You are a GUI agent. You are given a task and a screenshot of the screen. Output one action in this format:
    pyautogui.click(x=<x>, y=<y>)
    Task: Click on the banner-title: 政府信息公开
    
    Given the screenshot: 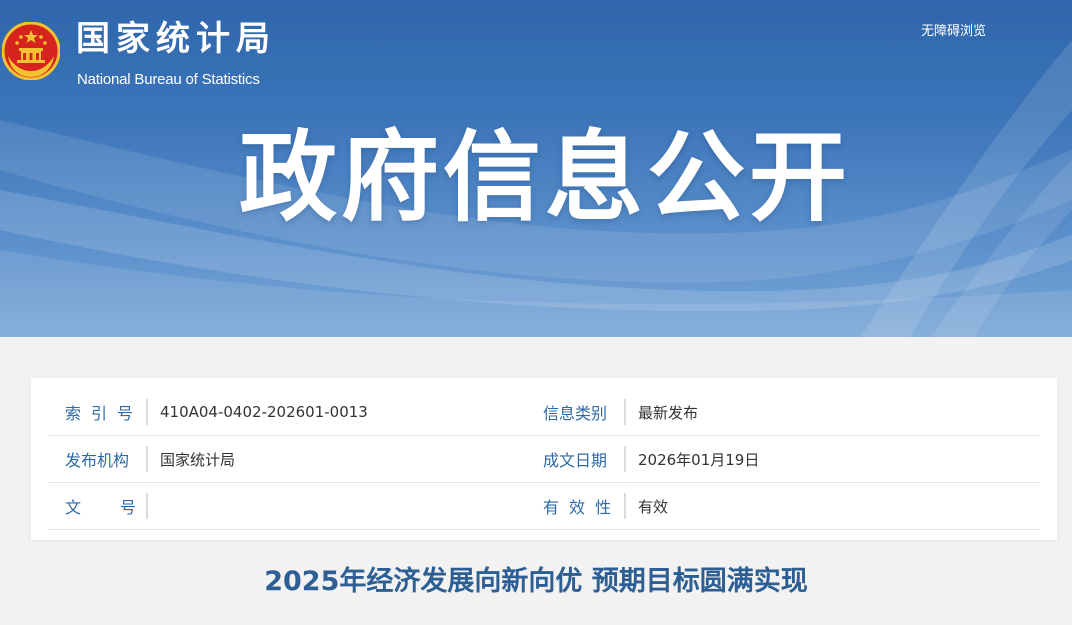 What is the action you would take?
    pyautogui.click(x=544, y=178)
    